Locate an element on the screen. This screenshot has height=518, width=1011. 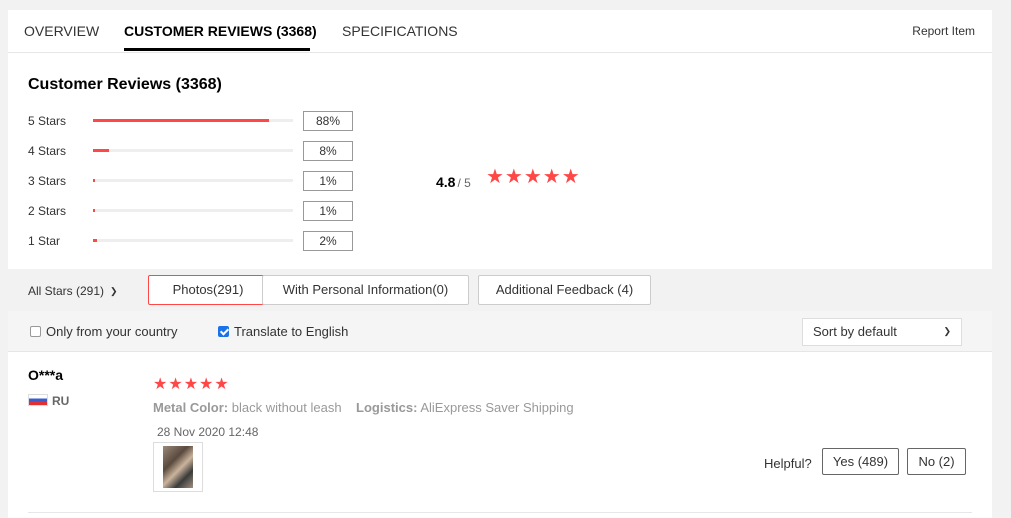
average-rating-max: / 5 is located at coordinates (464, 183).